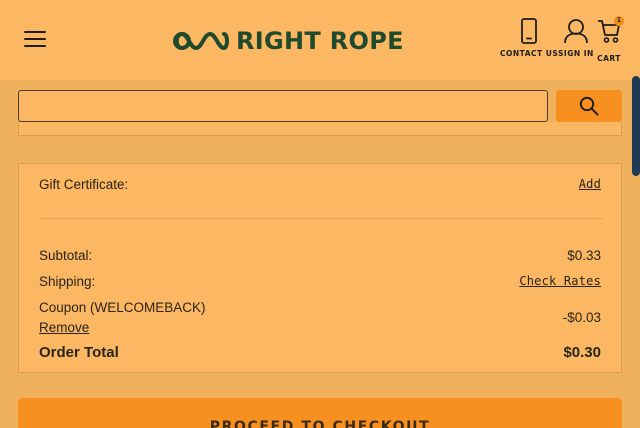 The height and width of the screenshot is (428, 640). I want to click on cart-label: CART, so click(609, 58).